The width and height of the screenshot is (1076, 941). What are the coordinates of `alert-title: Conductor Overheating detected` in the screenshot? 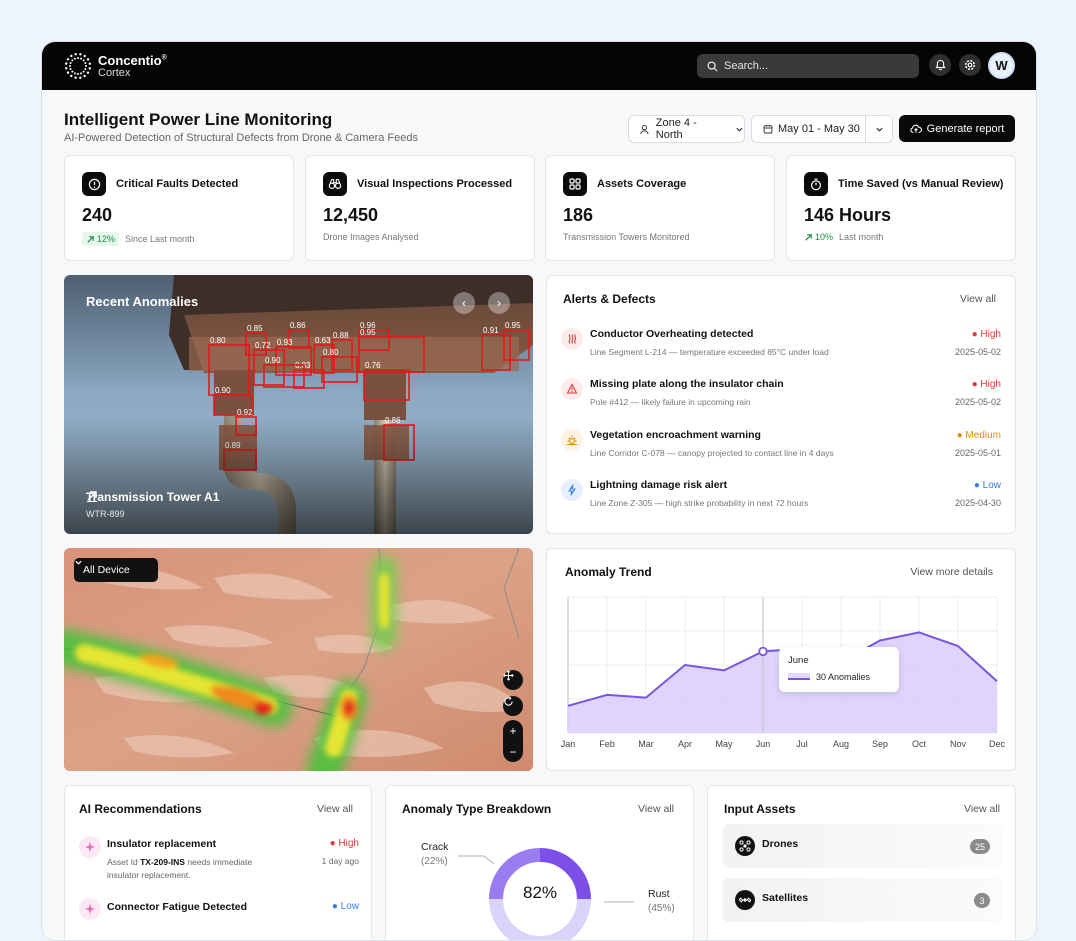 It's located at (672, 334).